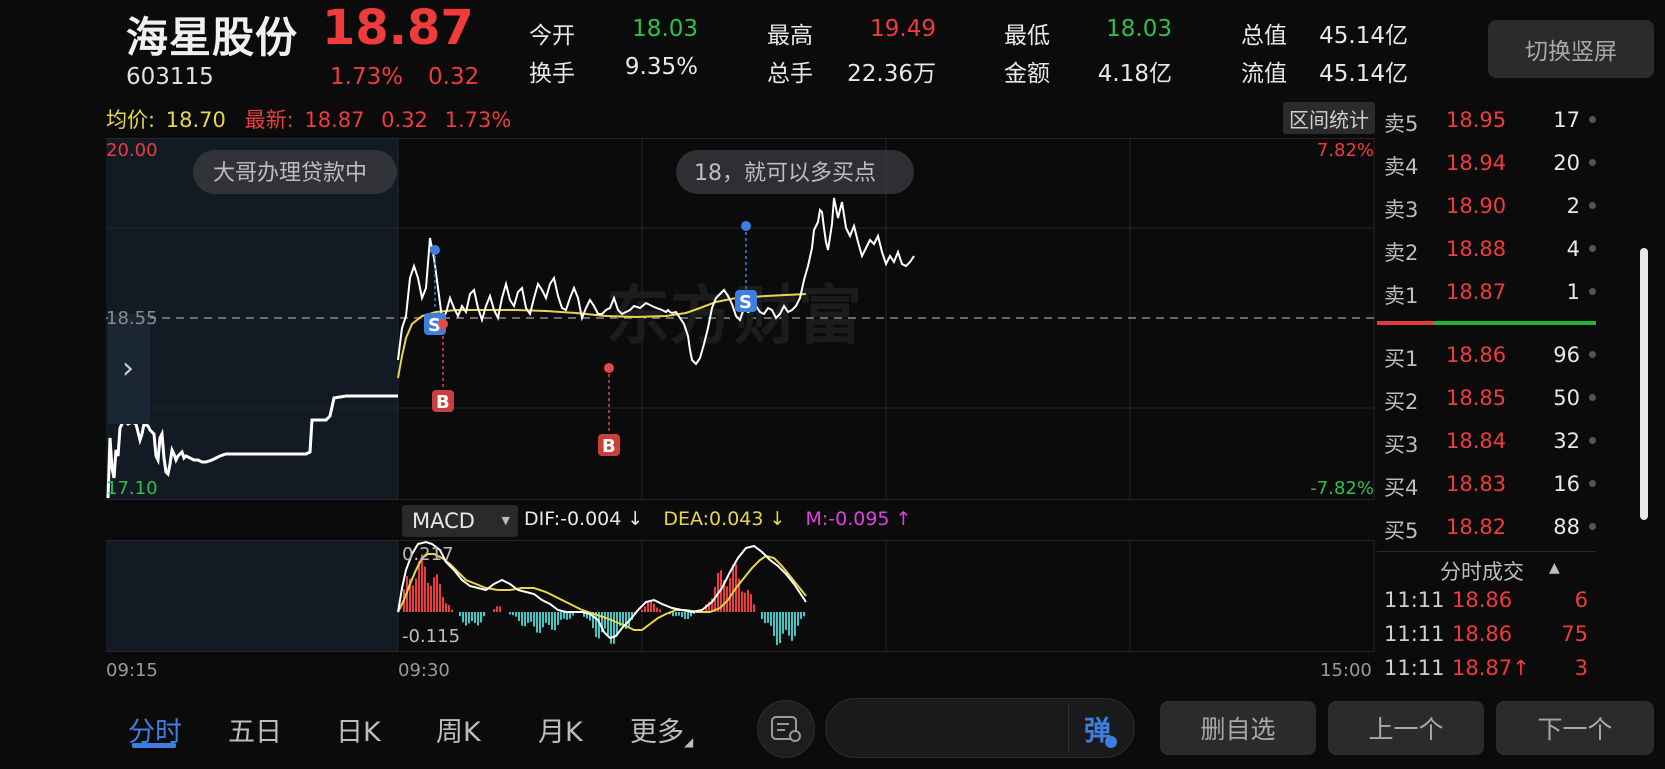 The height and width of the screenshot is (769, 1665). Describe the element at coordinates (740, 596) in the screenshot. I see `macd-chart: 0.217 -0.115` at that location.